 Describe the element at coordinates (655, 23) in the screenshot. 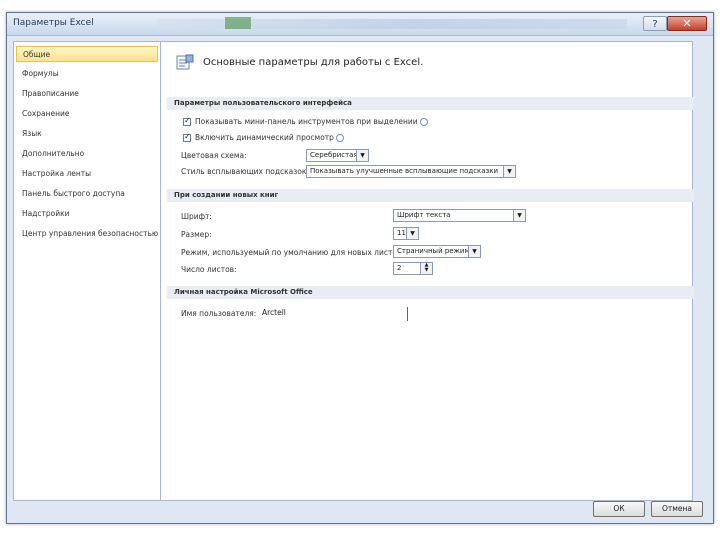

I see `help-button: ?` at that location.